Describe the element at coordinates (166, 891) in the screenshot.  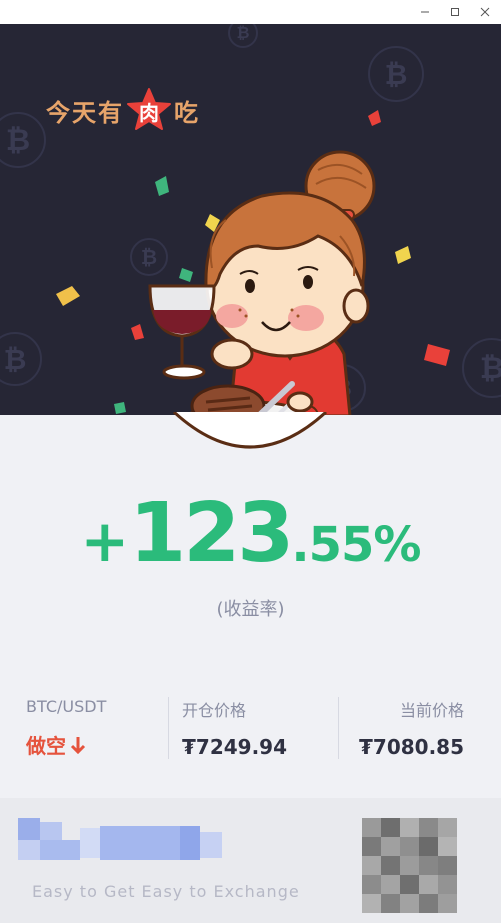
I see `tagline: Easy to Get Easy to Exchange` at that location.